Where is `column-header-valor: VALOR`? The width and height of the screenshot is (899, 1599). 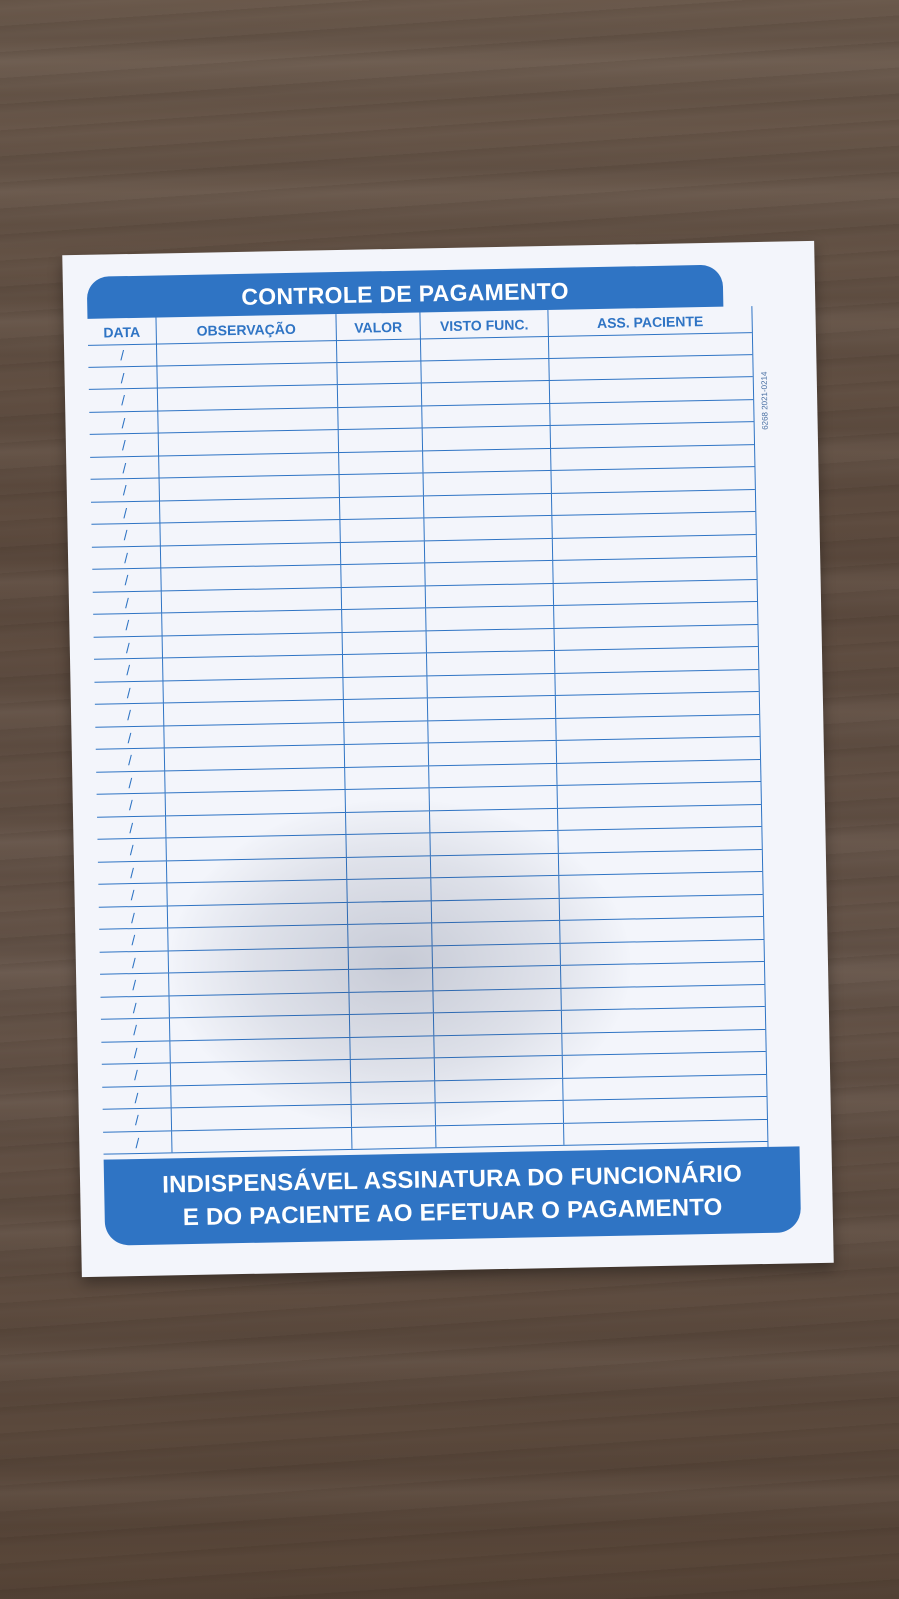
column-header-valor: VALOR is located at coordinates (377, 326).